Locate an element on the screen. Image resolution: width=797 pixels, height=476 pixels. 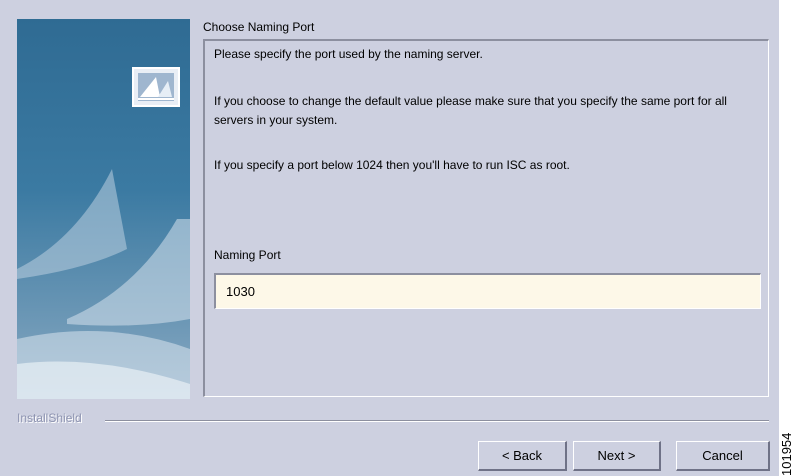
figure-id-label: 101954 is located at coordinates (786, 454).